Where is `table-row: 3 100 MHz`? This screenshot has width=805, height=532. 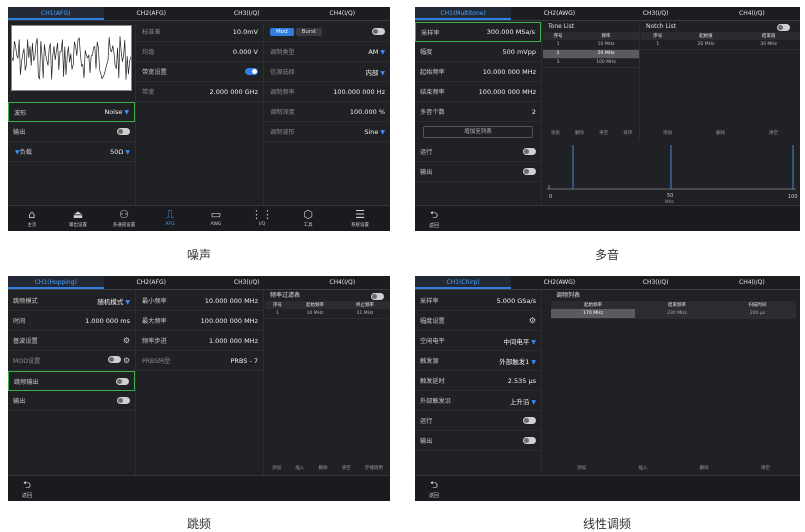 table-row: 3 100 MHz is located at coordinates (591, 63).